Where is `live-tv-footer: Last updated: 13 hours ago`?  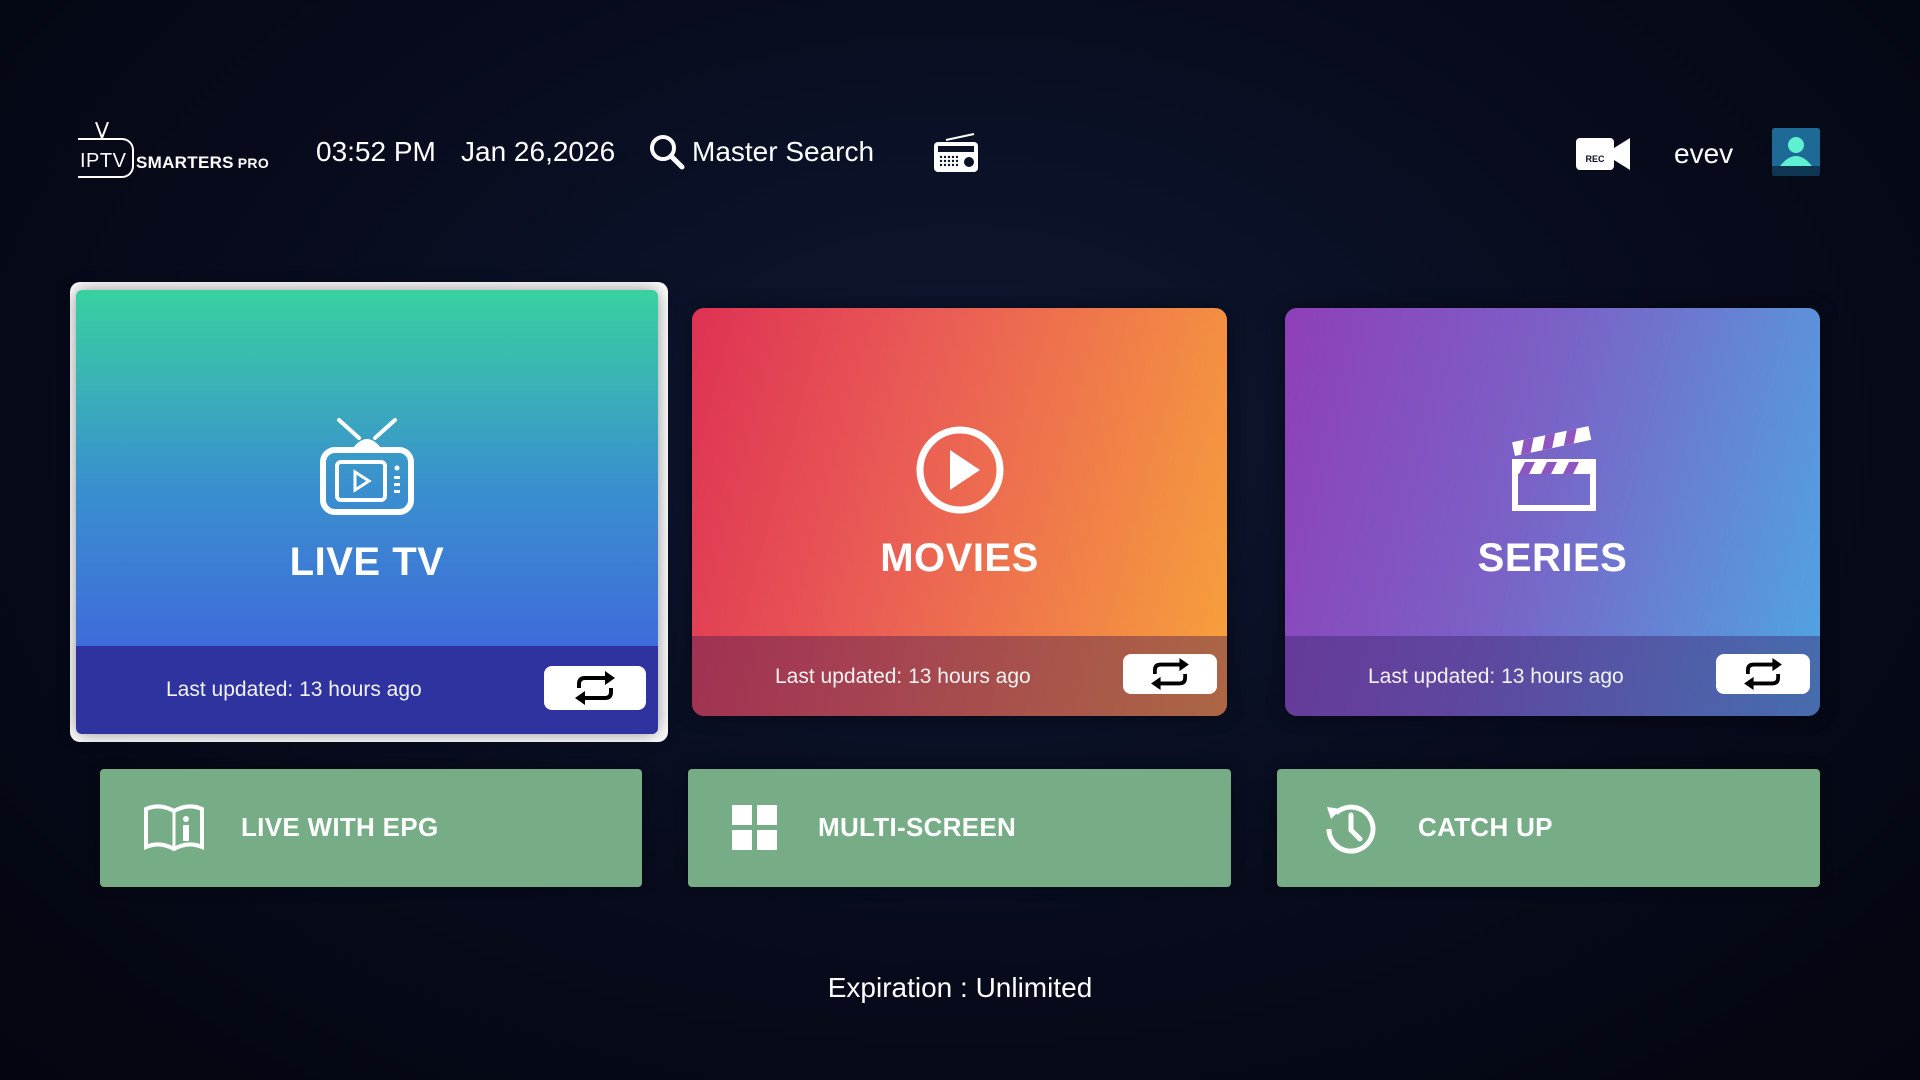 live-tv-footer: Last updated: 13 hours ago is located at coordinates (367, 690).